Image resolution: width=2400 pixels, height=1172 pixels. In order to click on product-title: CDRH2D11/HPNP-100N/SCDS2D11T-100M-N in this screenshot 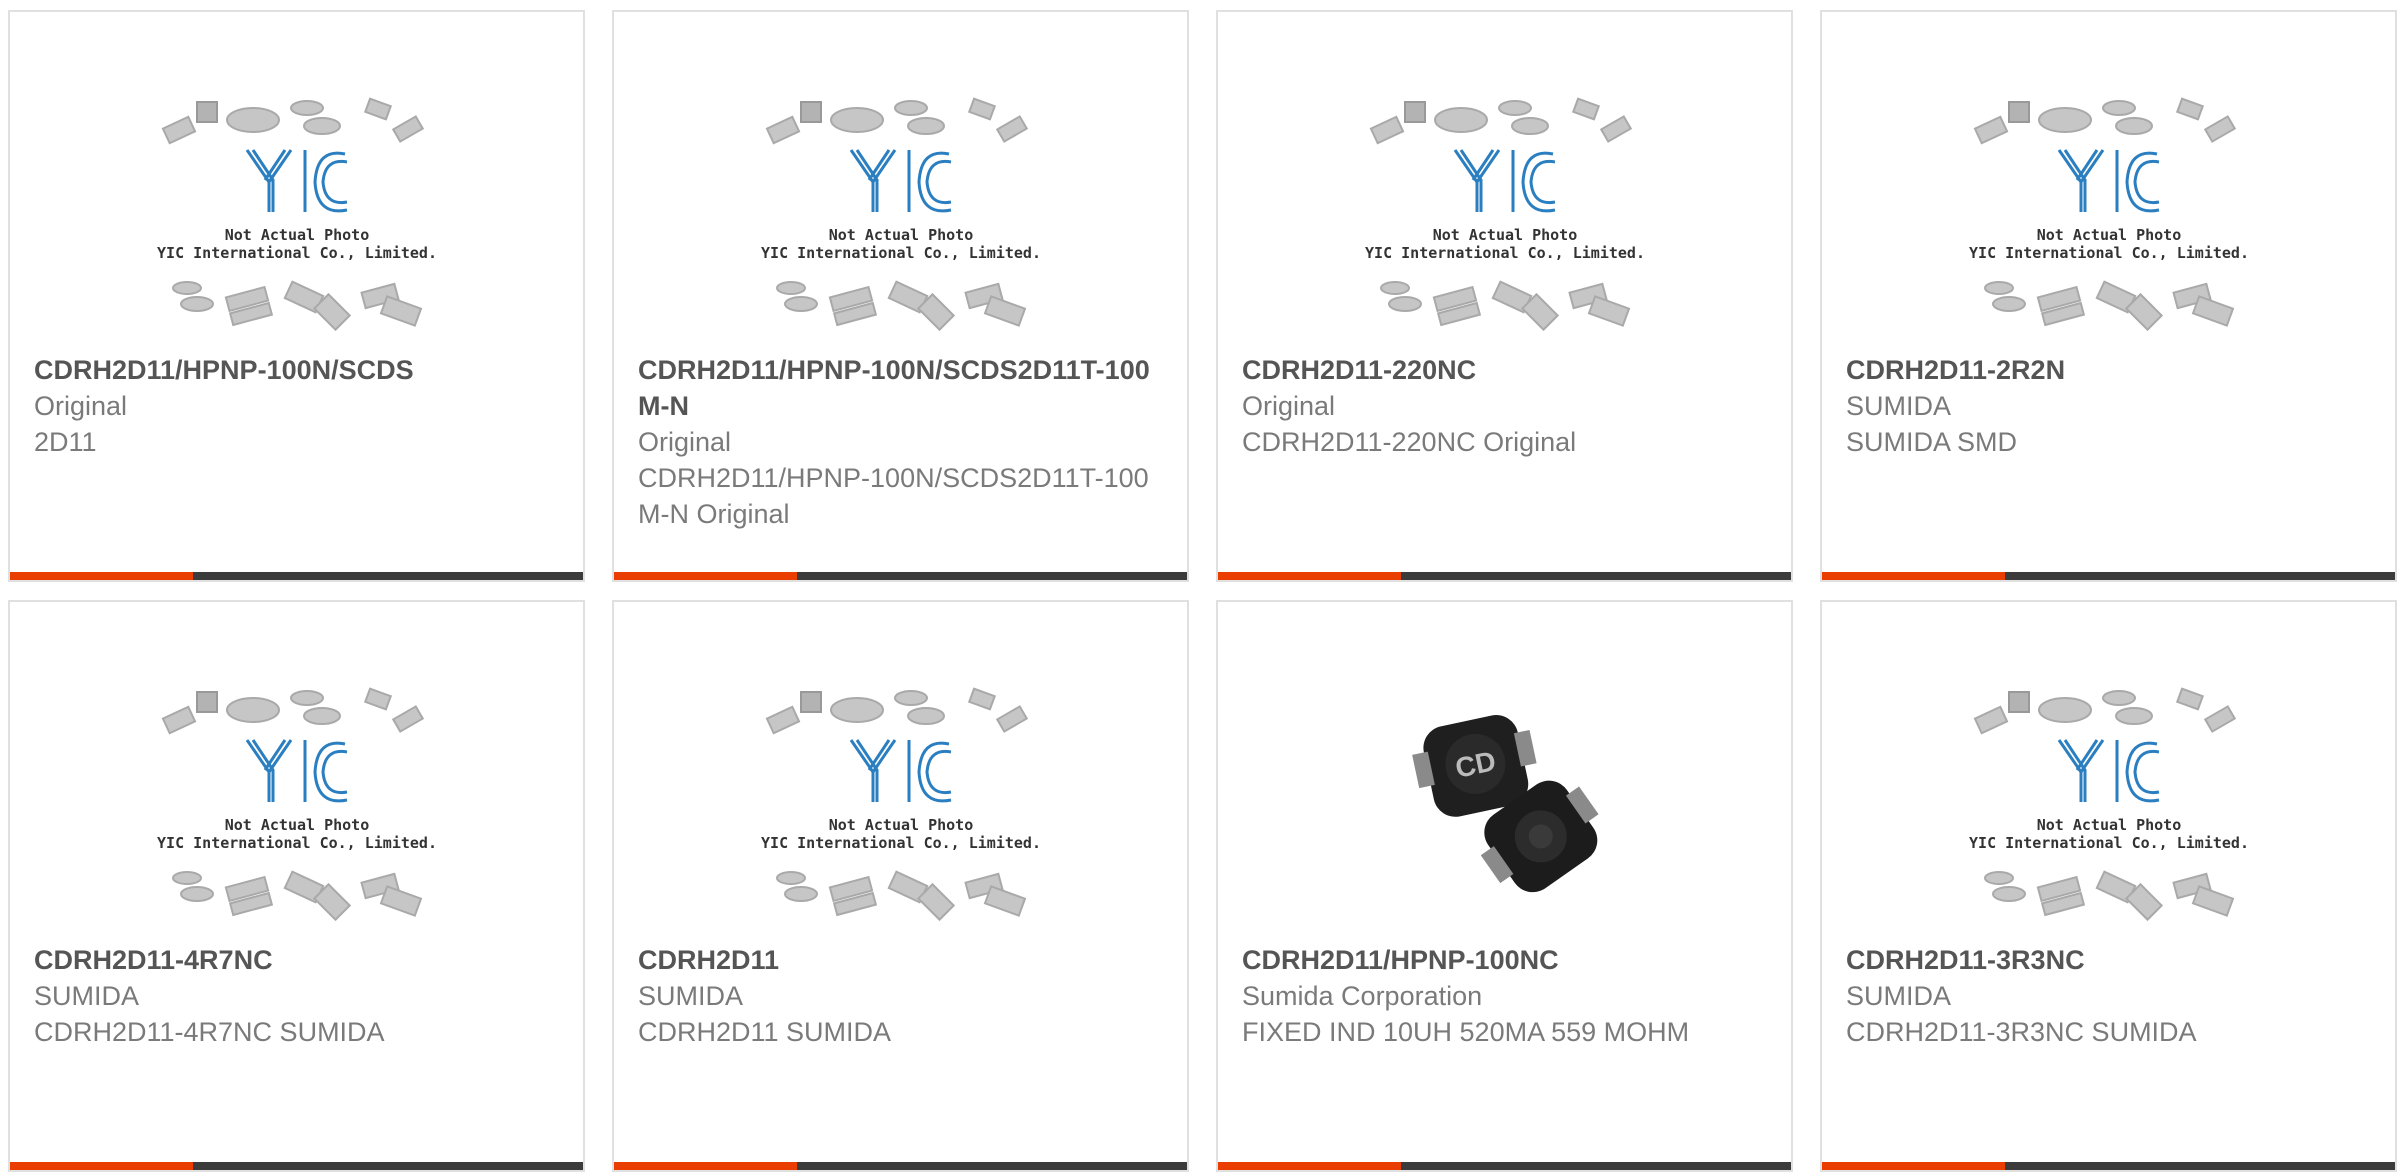, I will do `click(900, 388)`.